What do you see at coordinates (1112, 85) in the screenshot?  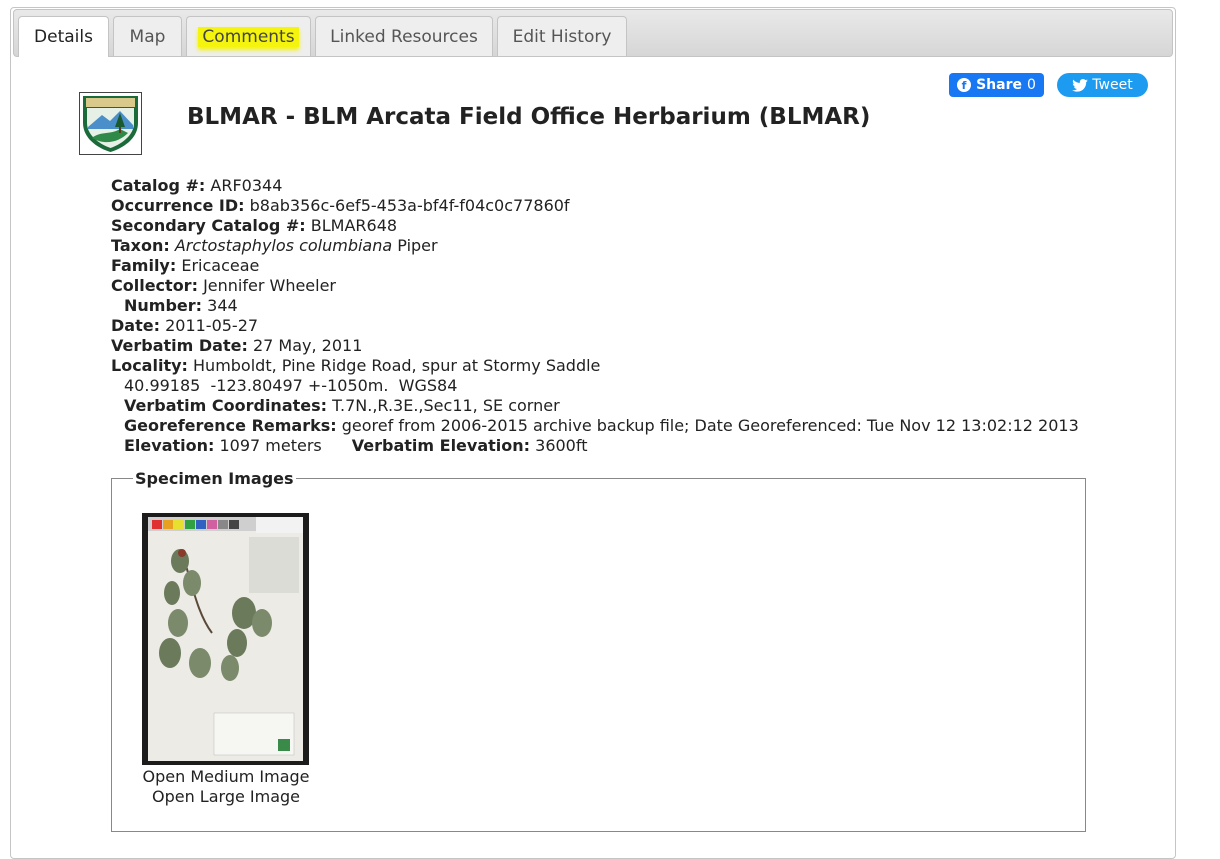 I see `tweet-label: Tweet` at bounding box center [1112, 85].